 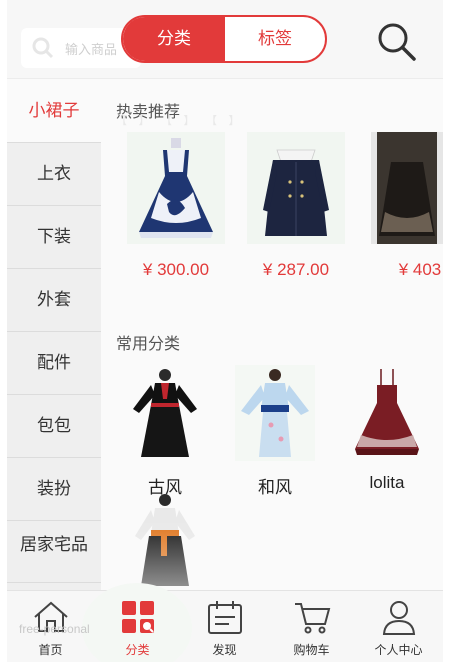 I want to click on common-categories-title: 常用分类, so click(x=148, y=344).